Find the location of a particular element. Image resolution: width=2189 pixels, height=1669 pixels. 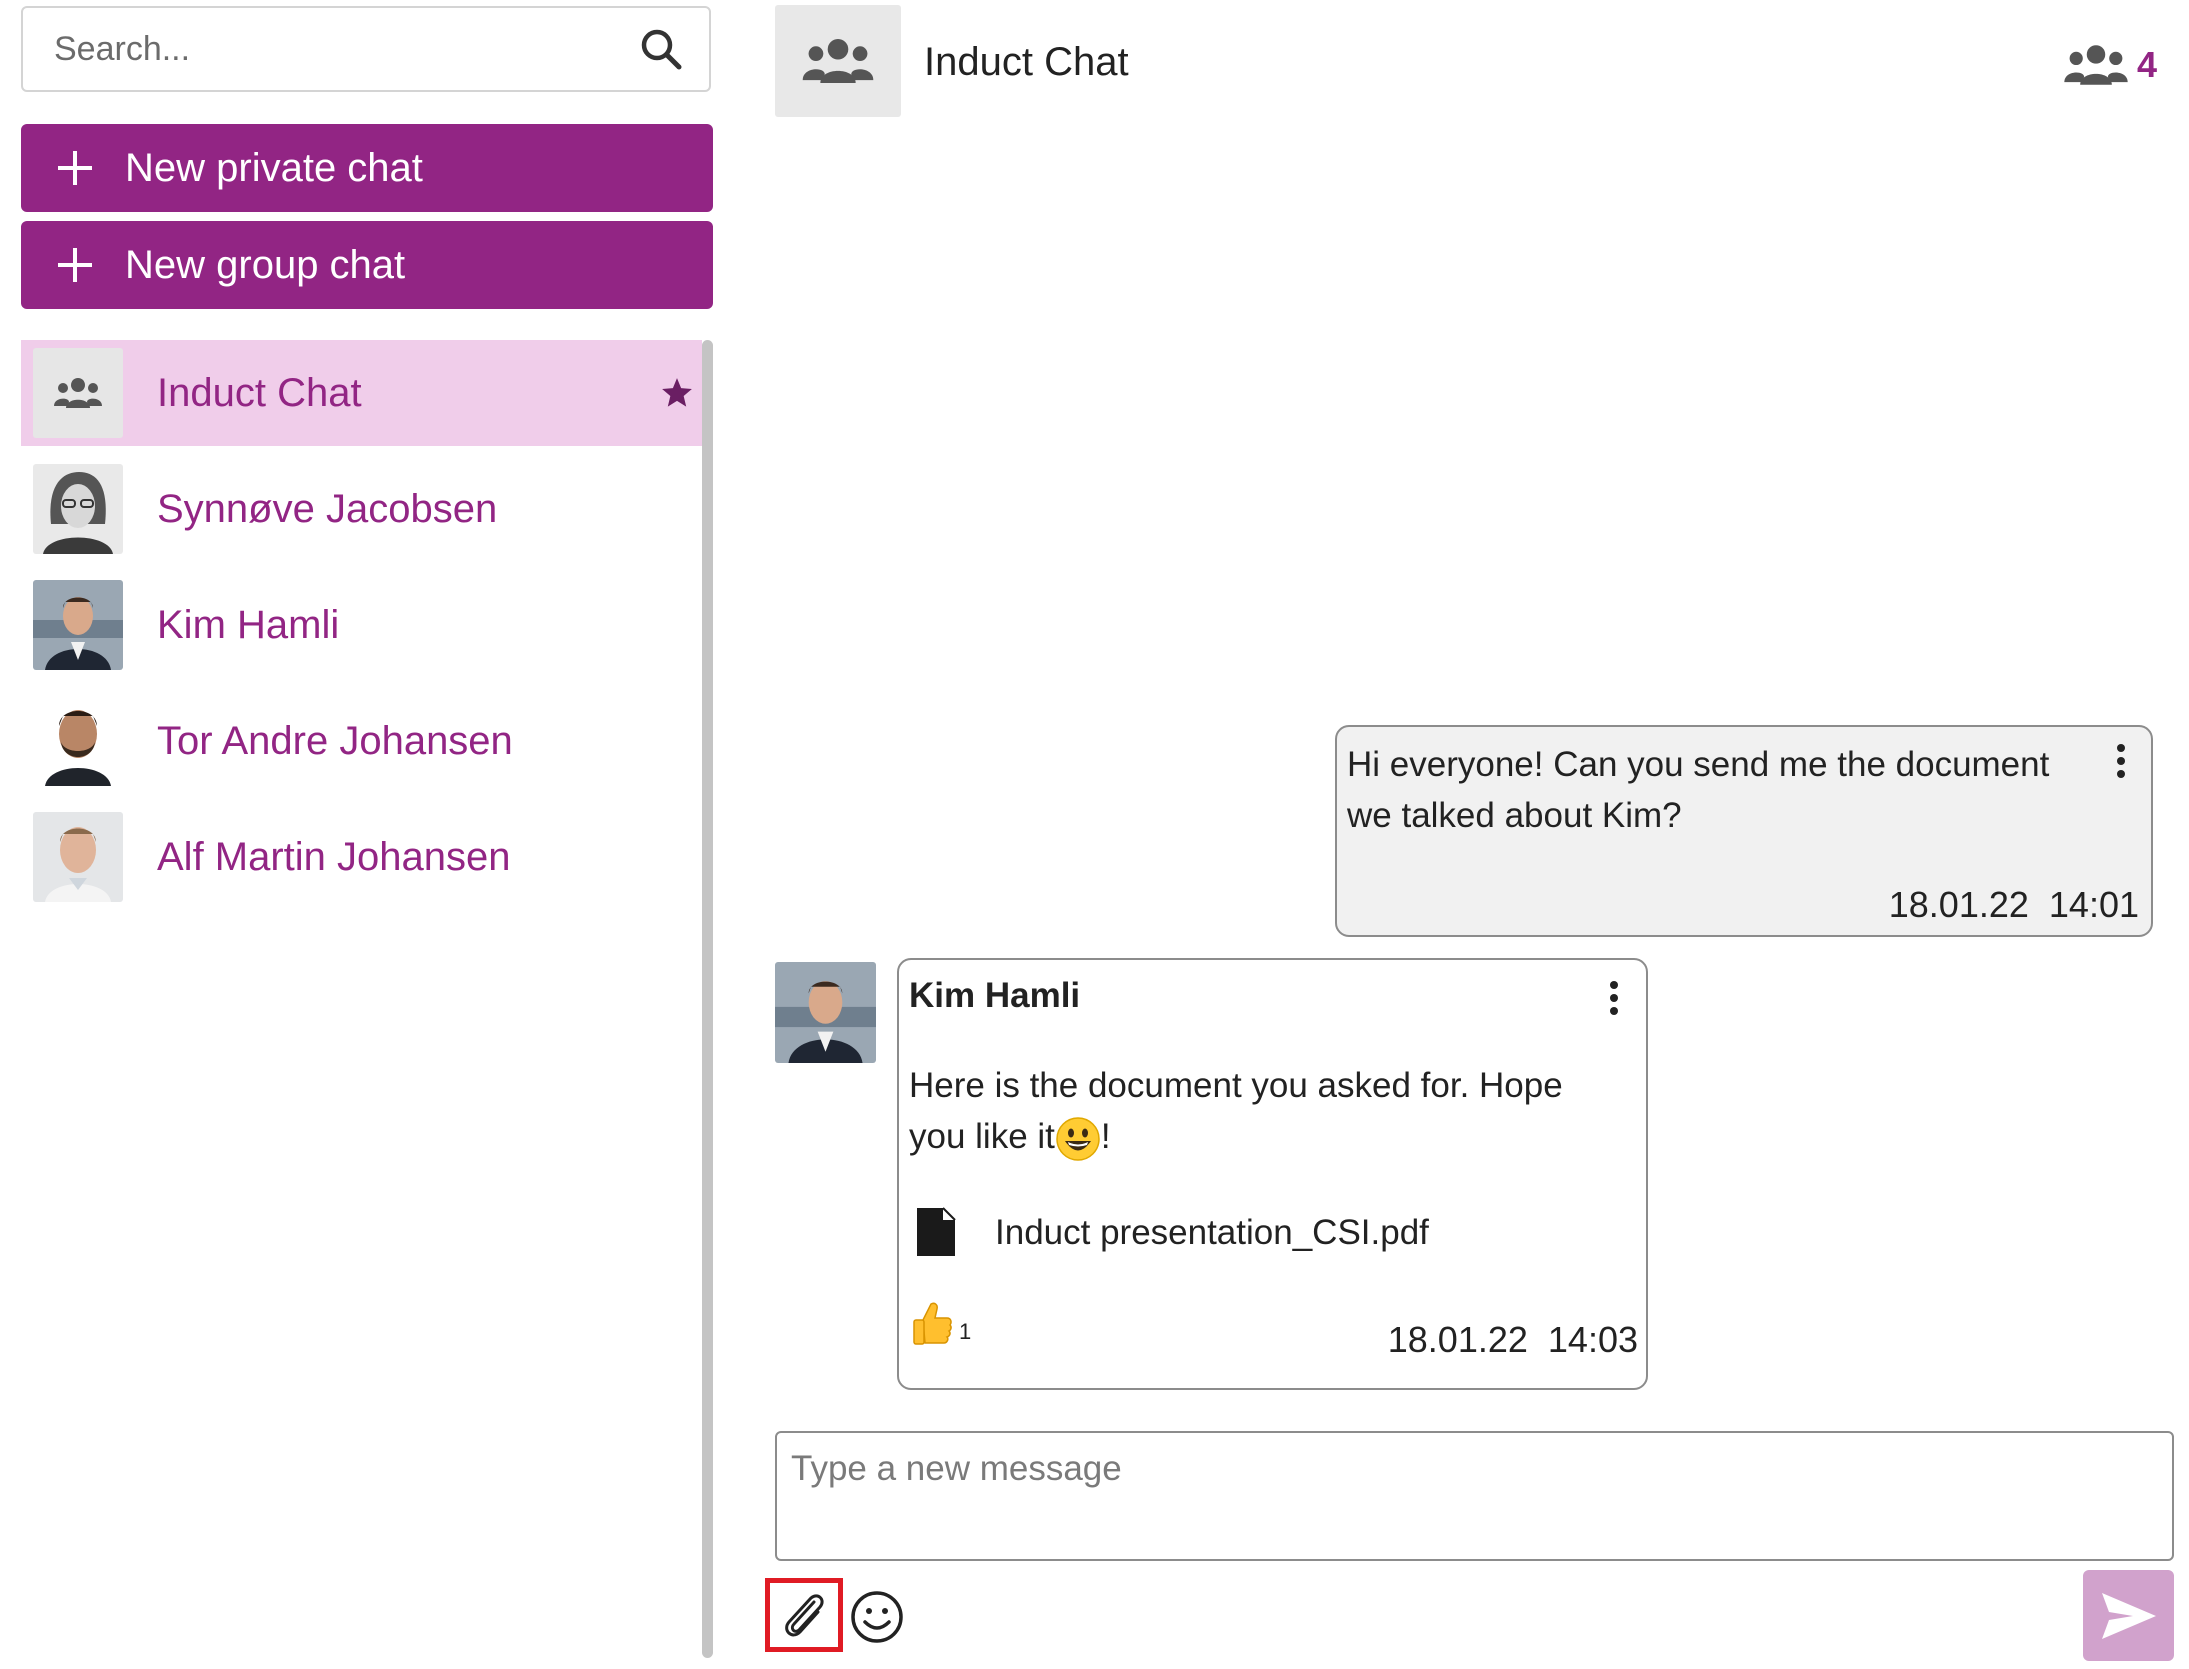

chat-item-synnove-jacobsen: Synnøve Jacobsen is located at coordinates (361, 509).